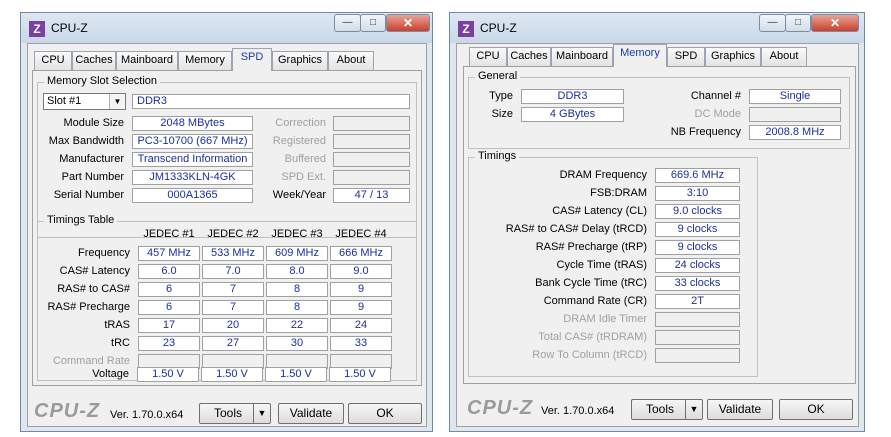 This screenshot has width=891, height=437. I want to click on trcd-label: RAS# to CAS# Delay (tRCD), so click(576, 229).